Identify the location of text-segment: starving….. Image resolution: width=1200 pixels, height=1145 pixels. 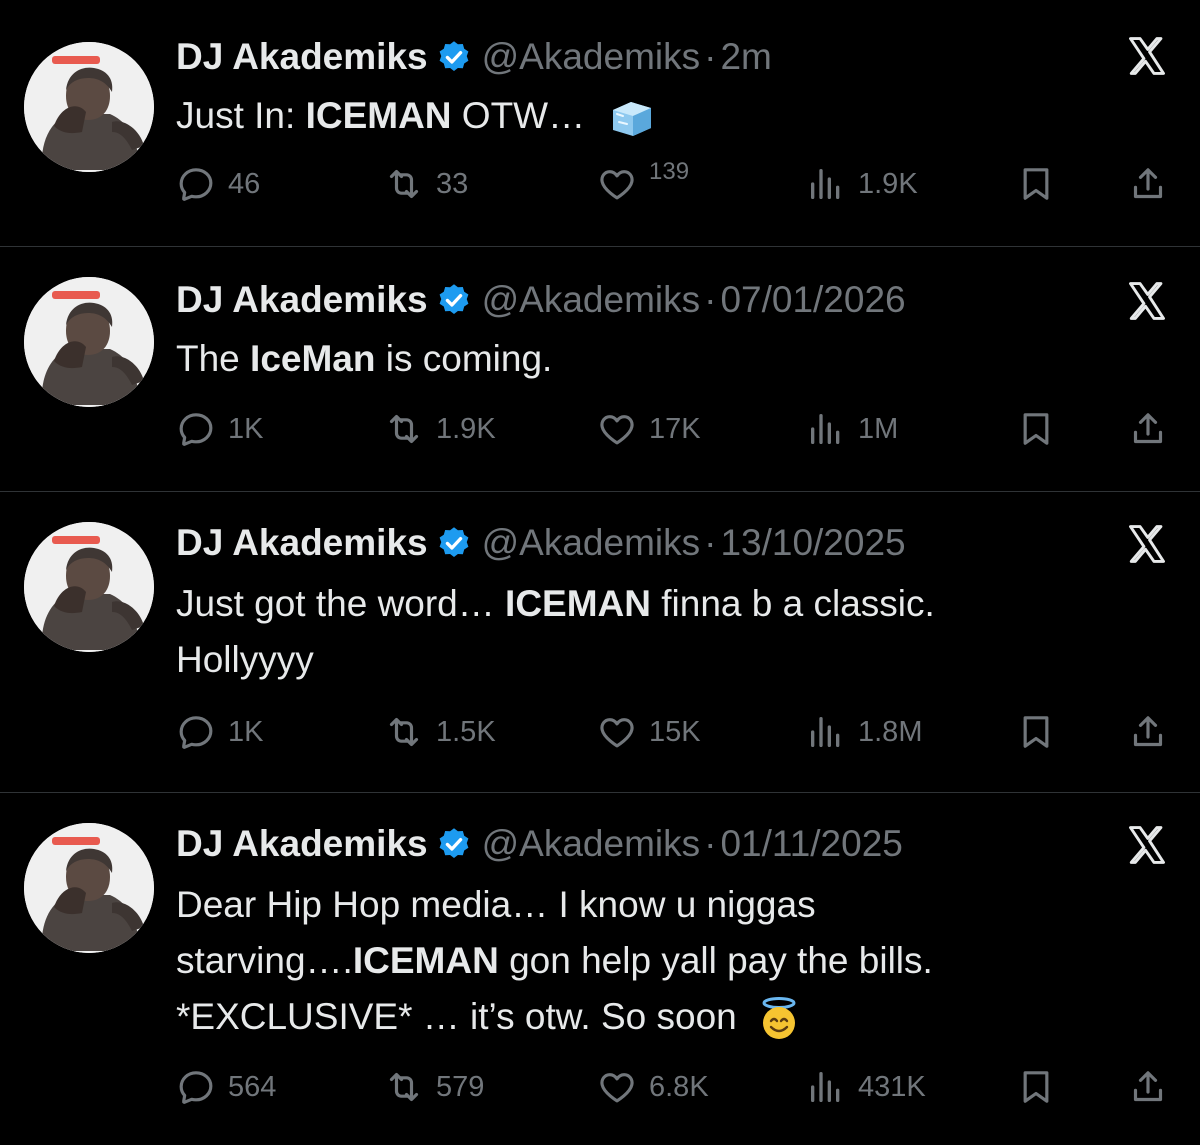
(264, 960).